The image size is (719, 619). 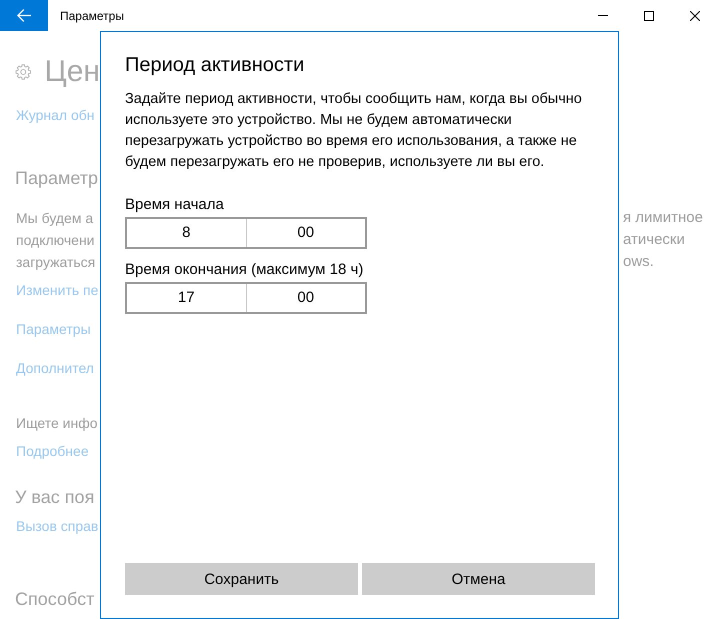 I want to click on save-button: Сохранить, so click(x=241, y=579).